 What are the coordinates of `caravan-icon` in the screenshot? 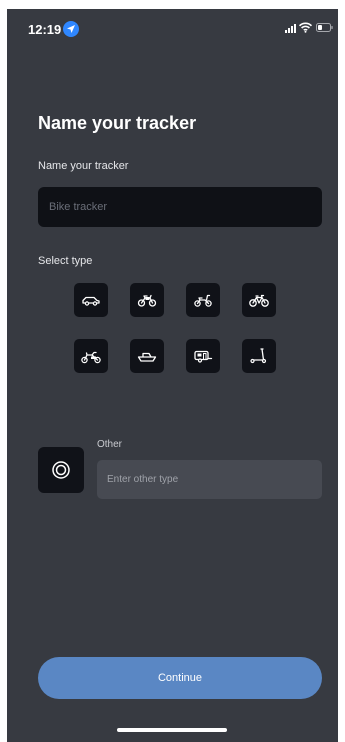 It's located at (203, 356).